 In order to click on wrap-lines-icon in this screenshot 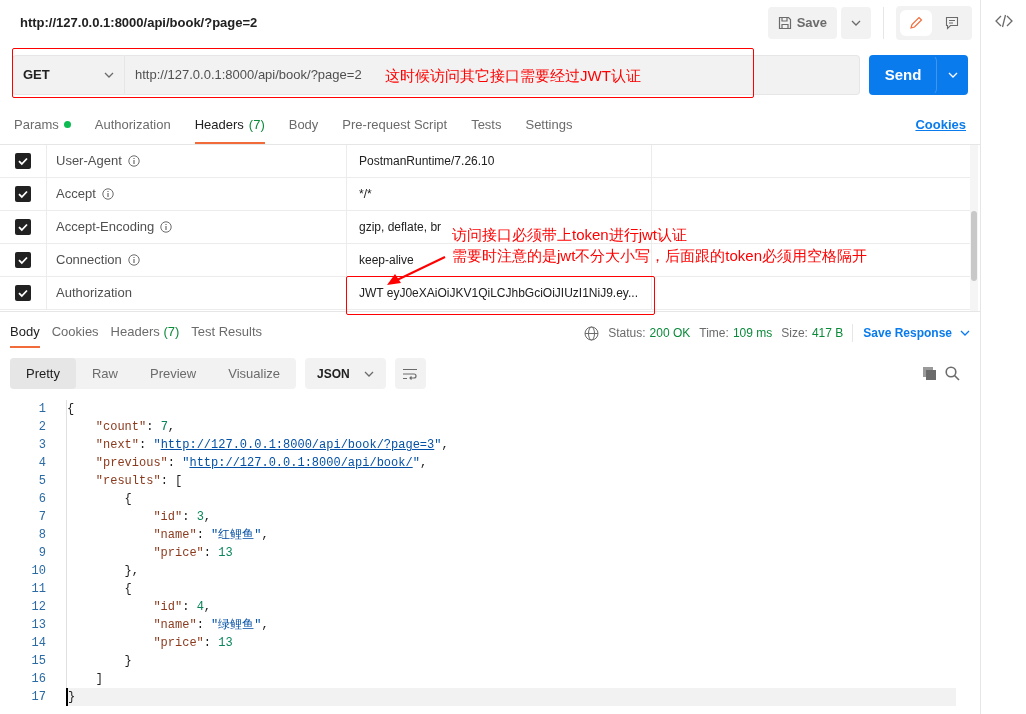, I will do `click(410, 373)`.